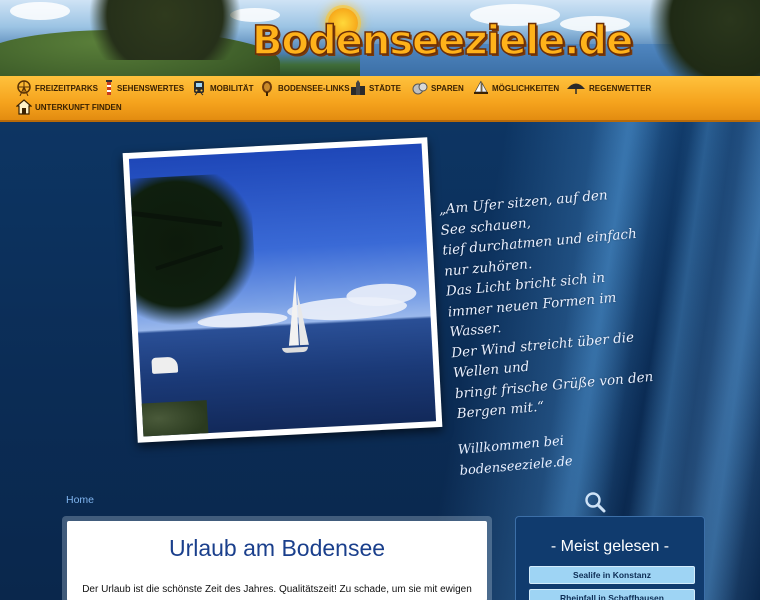  What do you see at coordinates (24, 107) in the screenshot?
I see `house-icon` at bounding box center [24, 107].